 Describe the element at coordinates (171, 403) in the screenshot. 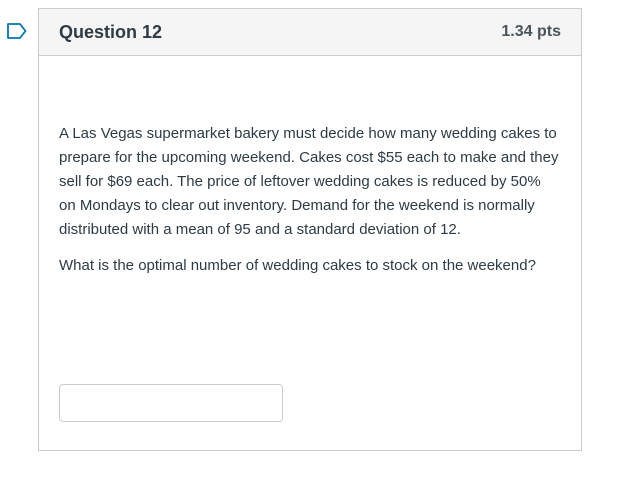

I see `answer-input` at that location.